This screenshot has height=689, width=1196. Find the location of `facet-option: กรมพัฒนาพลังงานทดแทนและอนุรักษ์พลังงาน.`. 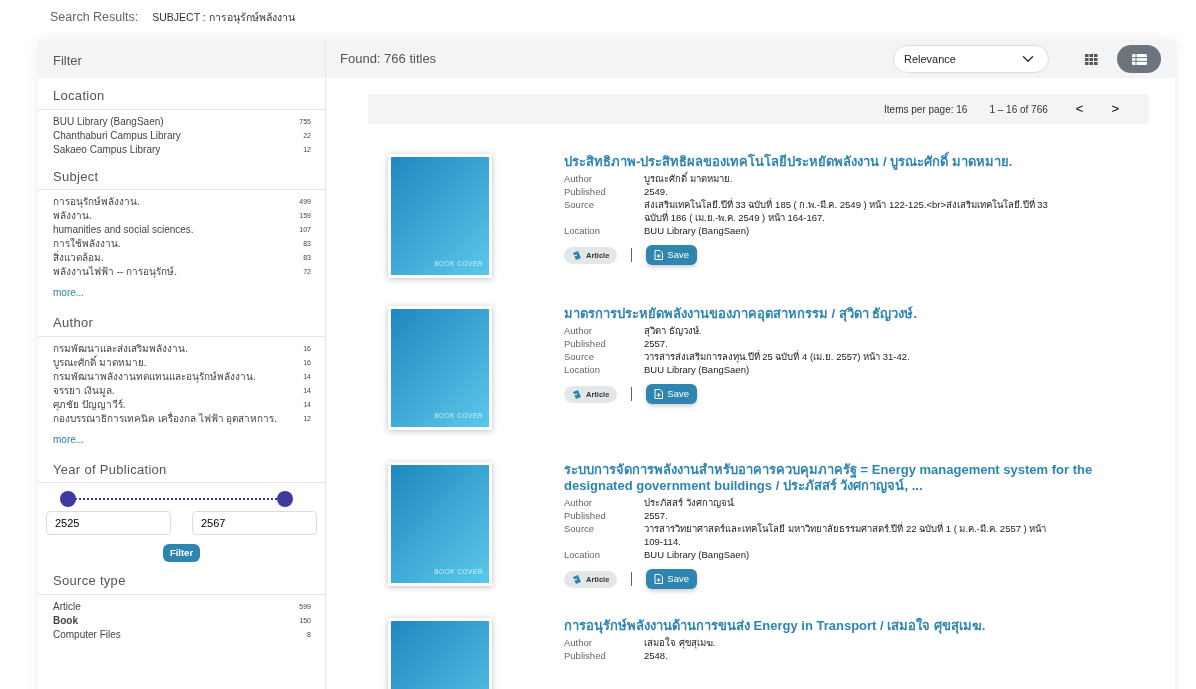

facet-option: กรมพัฒนาพลังงานทดแทนและอนุรักษ์พลังงาน. is located at coordinates (154, 376).